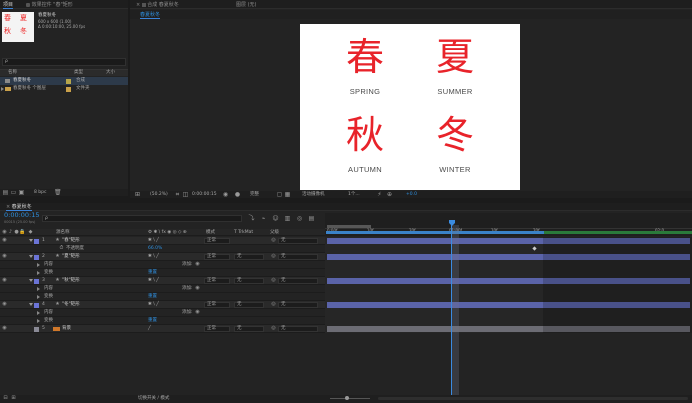 Image resolution: width=692 pixels, height=403 pixels. What do you see at coordinates (435, 232) in the screenshot?
I see `work-area-range` at bounding box center [435, 232].